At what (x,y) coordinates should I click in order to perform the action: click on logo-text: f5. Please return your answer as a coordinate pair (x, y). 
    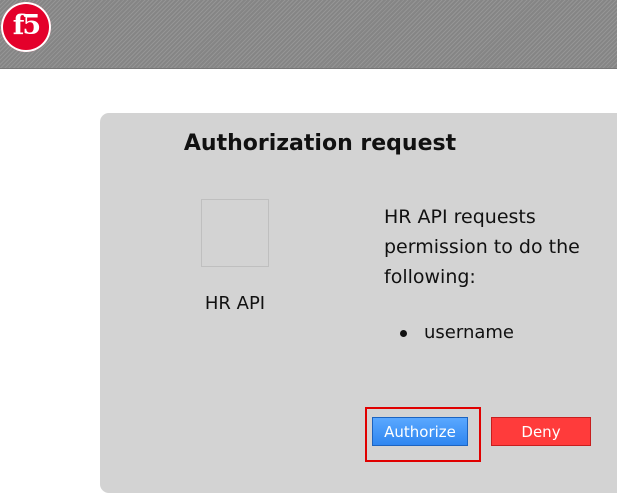
    Looking at the image, I should click on (26, 25).